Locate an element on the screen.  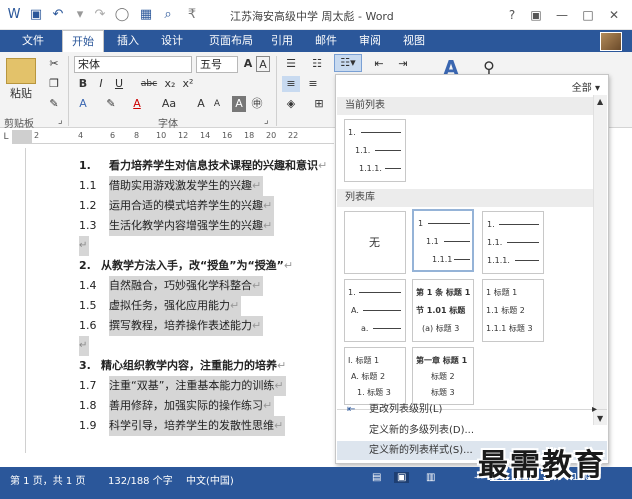
align-left-icon: ≡ is located at coordinates (291, 84).